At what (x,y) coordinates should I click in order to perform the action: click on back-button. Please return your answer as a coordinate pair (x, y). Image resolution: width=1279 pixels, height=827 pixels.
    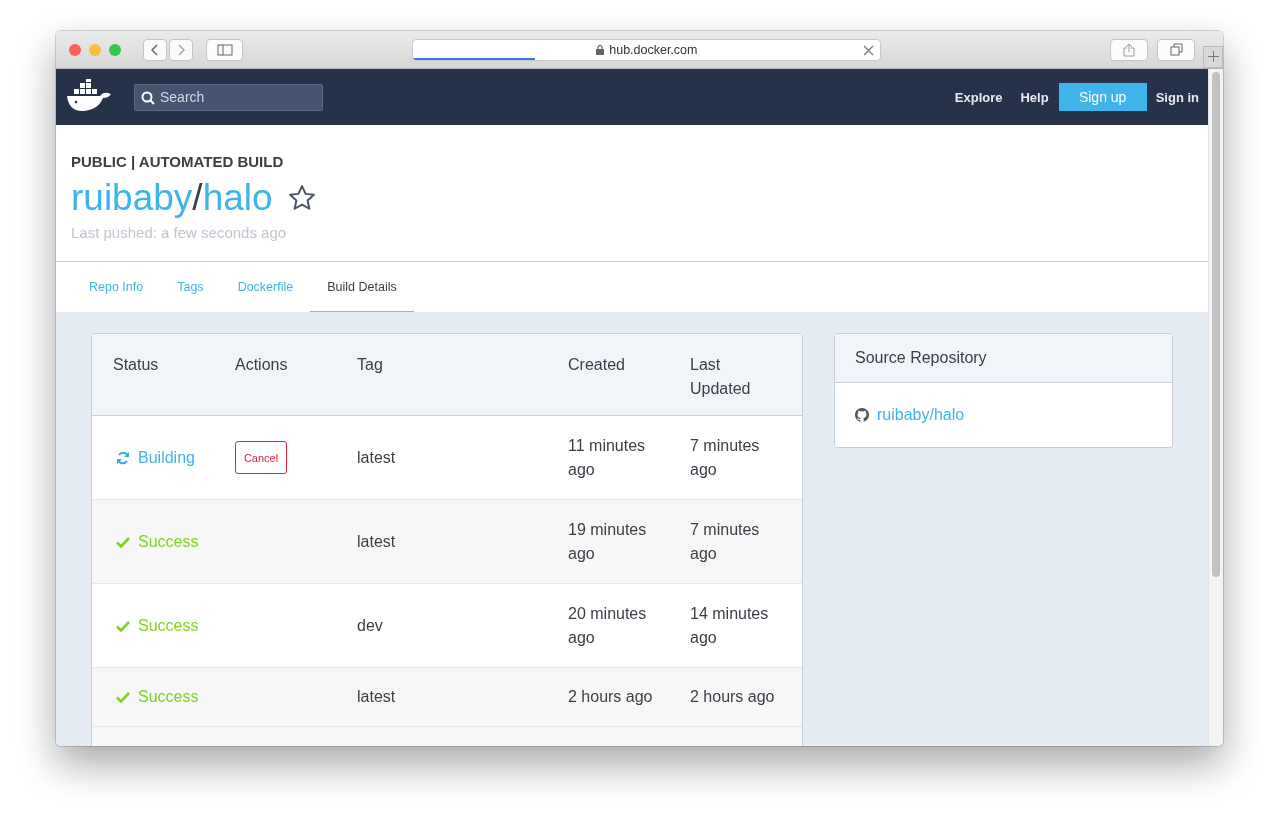
    Looking at the image, I should click on (155, 49).